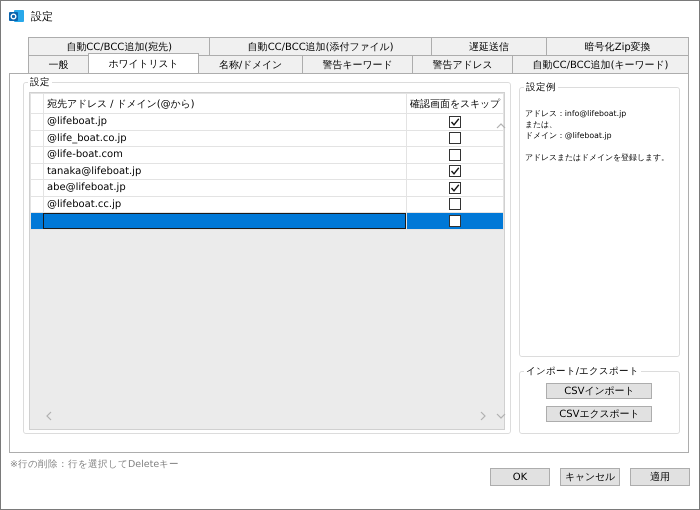  What do you see at coordinates (119, 46) in the screenshot?
I see `tab: 自動CC/BCC追加(宛先)` at bounding box center [119, 46].